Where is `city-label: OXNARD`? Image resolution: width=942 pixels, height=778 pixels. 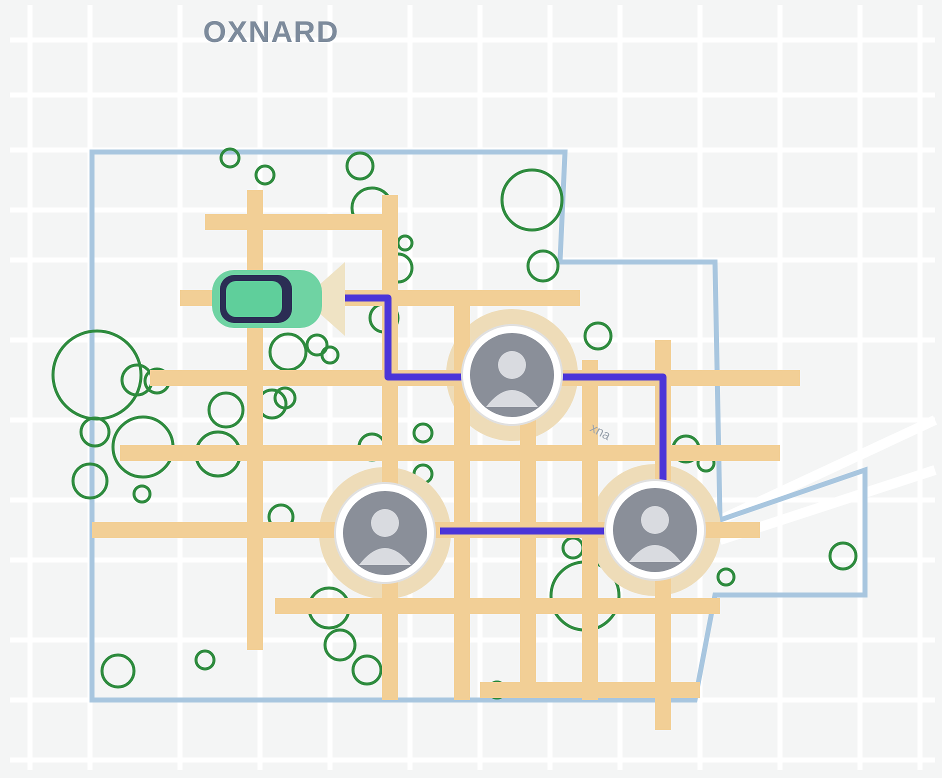 city-label: OXNARD is located at coordinates (271, 33).